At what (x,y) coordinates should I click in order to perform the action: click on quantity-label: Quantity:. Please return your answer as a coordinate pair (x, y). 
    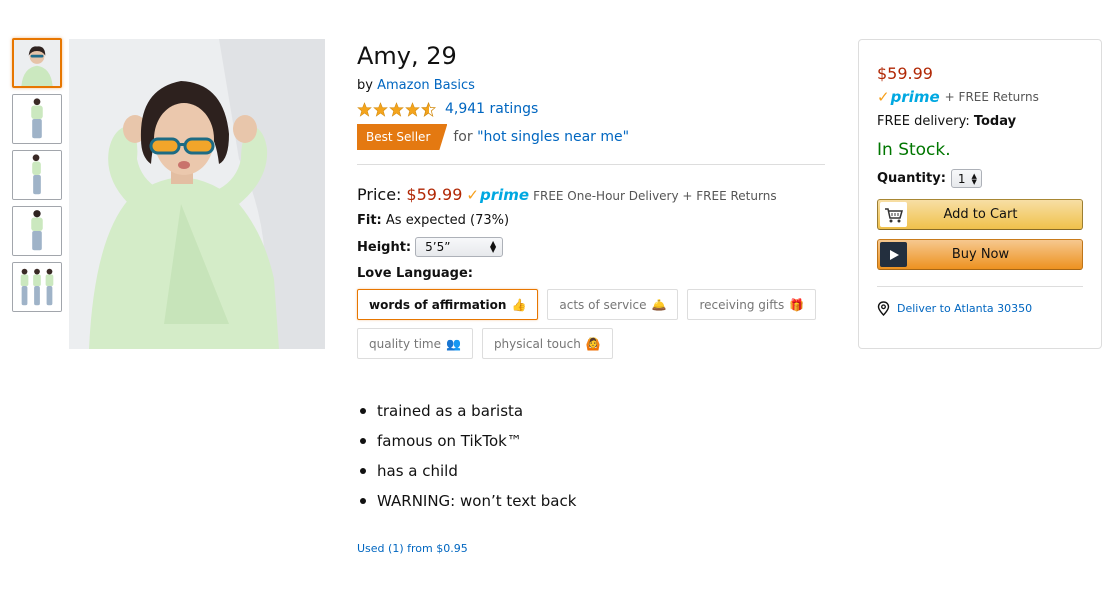
    Looking at the image, I should click on (911, 178).